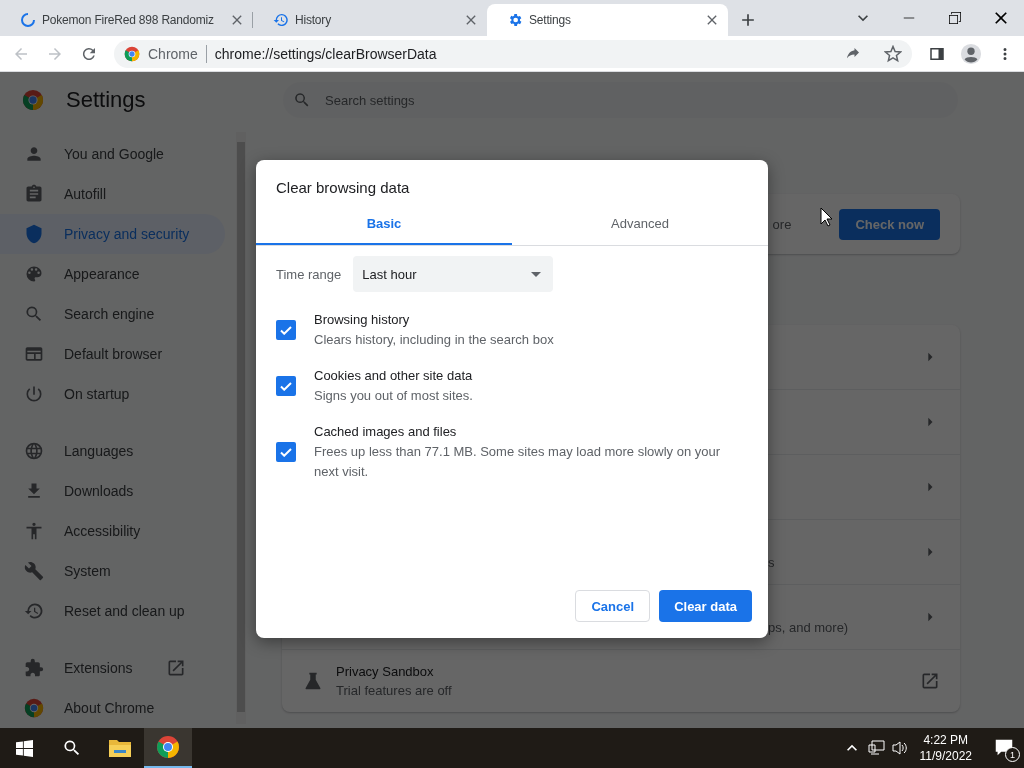  What do you see at coordinates (370, 20) in the screenshot?
I see `browser-tab: History` at bounding box center [370, 20].